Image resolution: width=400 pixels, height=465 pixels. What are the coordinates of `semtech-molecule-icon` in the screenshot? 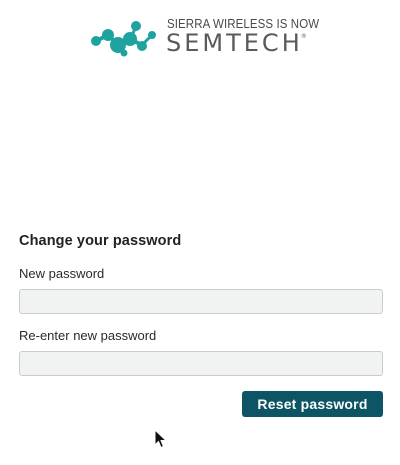 It's located at (123, 39).